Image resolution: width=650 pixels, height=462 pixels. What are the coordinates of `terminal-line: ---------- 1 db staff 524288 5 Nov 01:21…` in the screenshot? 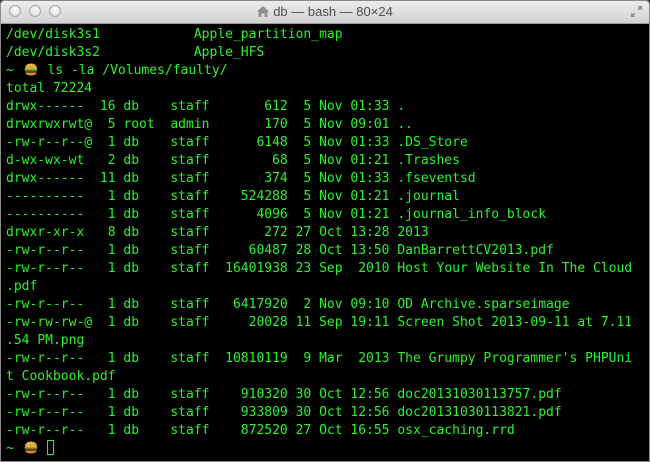 It's located at (327, 197).